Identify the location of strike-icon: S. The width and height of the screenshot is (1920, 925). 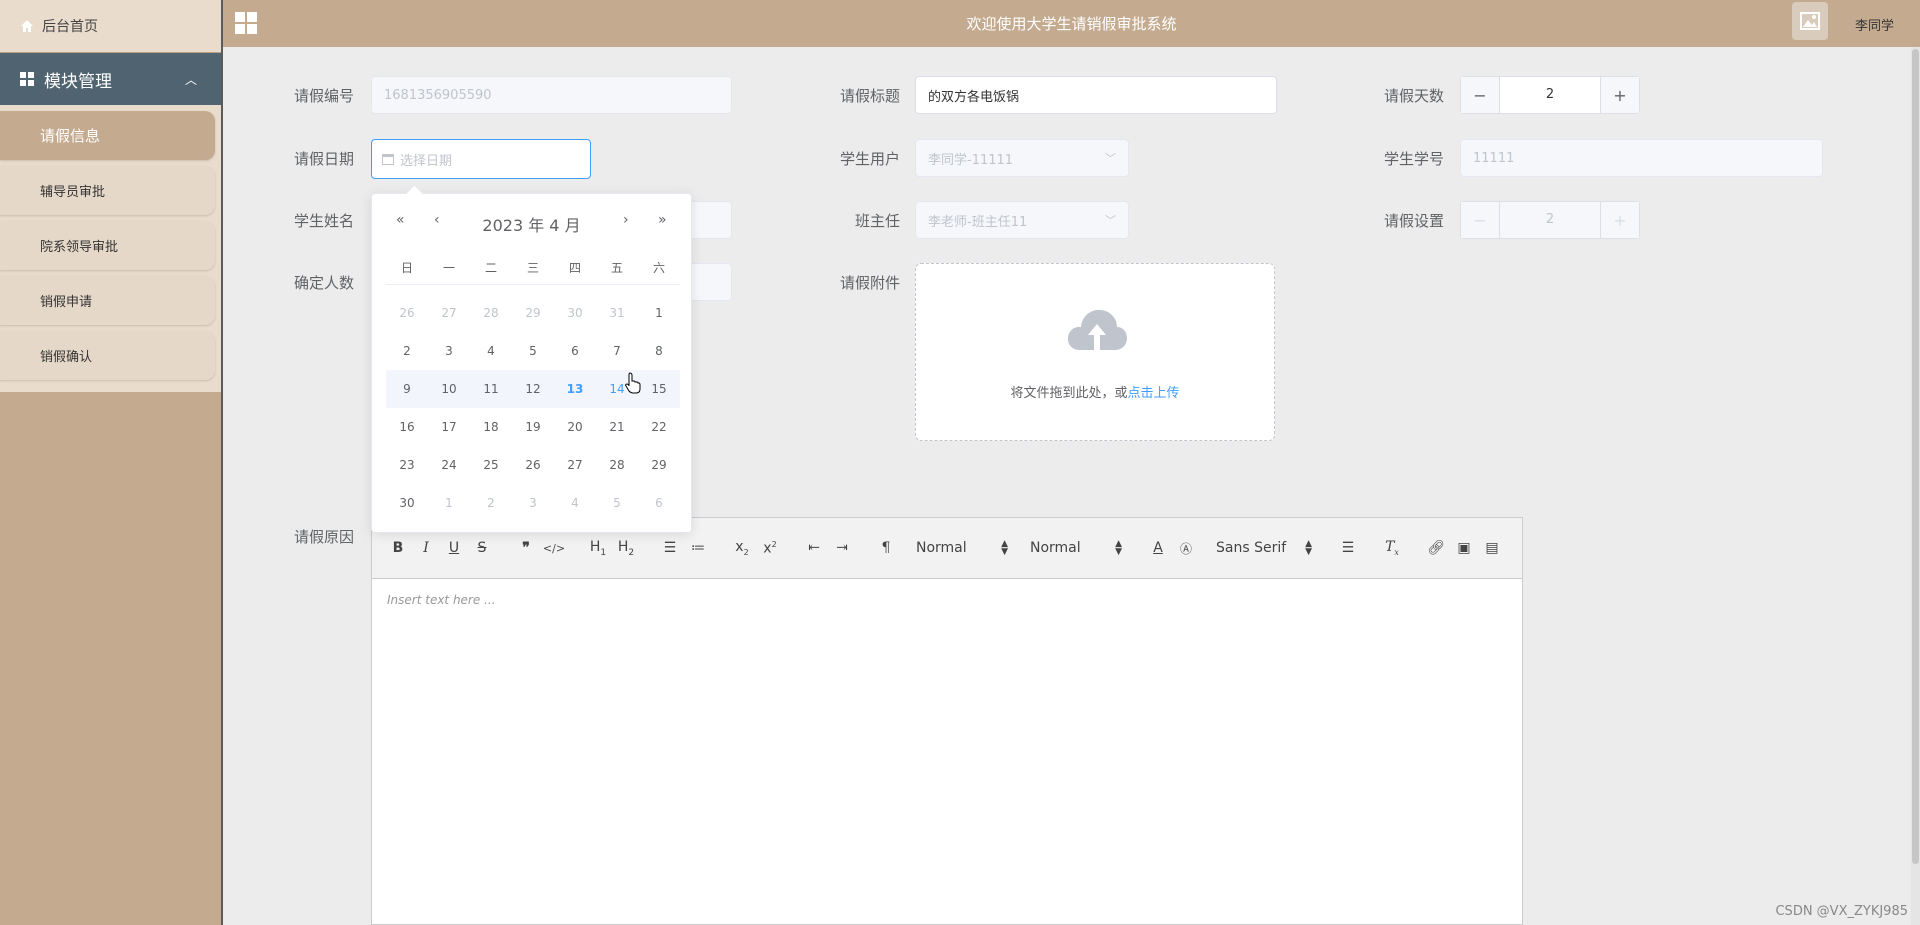
(482, 548).